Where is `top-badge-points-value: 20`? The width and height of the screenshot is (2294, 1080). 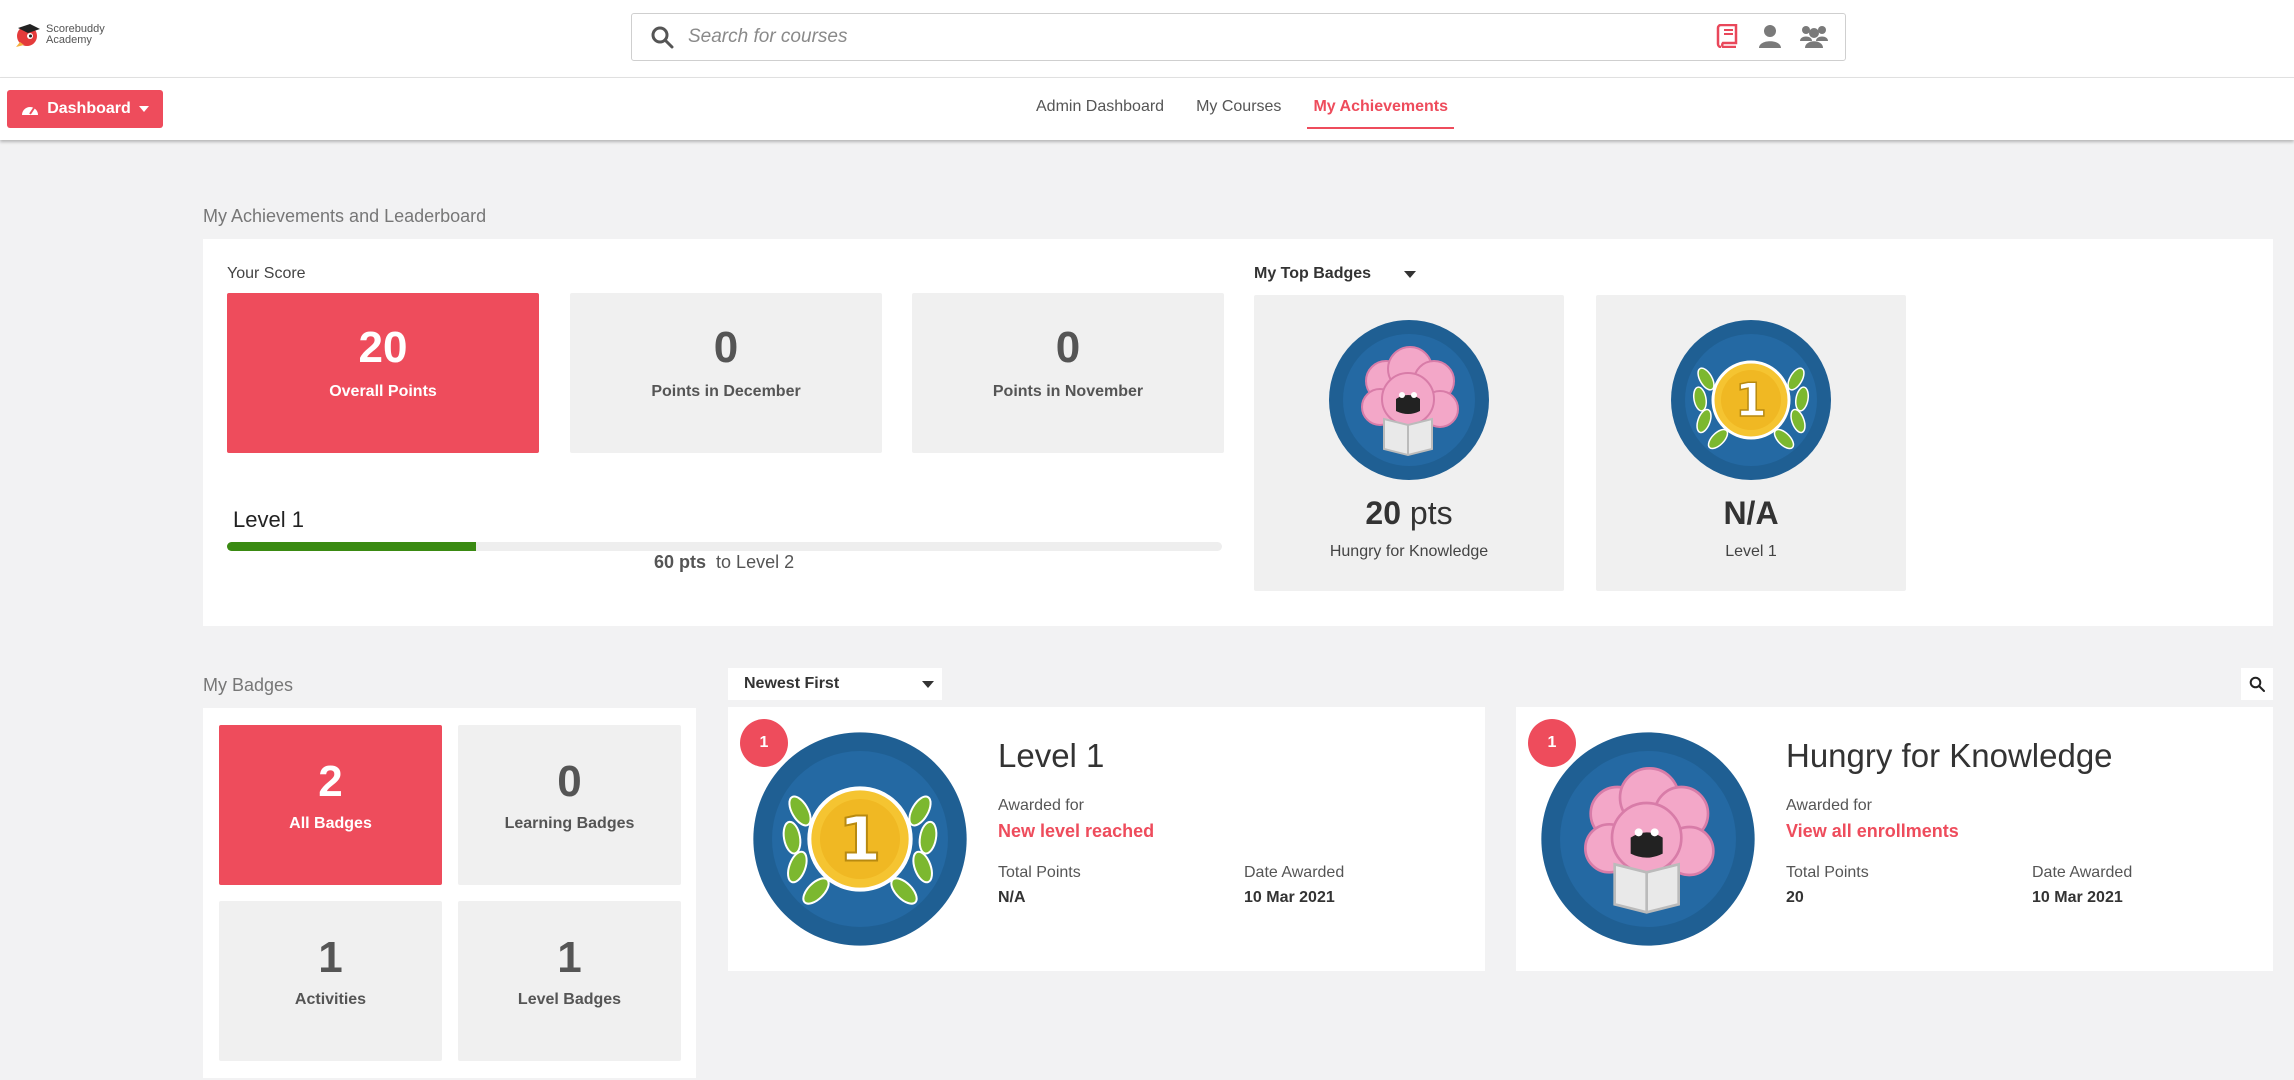
top-badge-points-value: 20 is located at coordinates (1383, 513).